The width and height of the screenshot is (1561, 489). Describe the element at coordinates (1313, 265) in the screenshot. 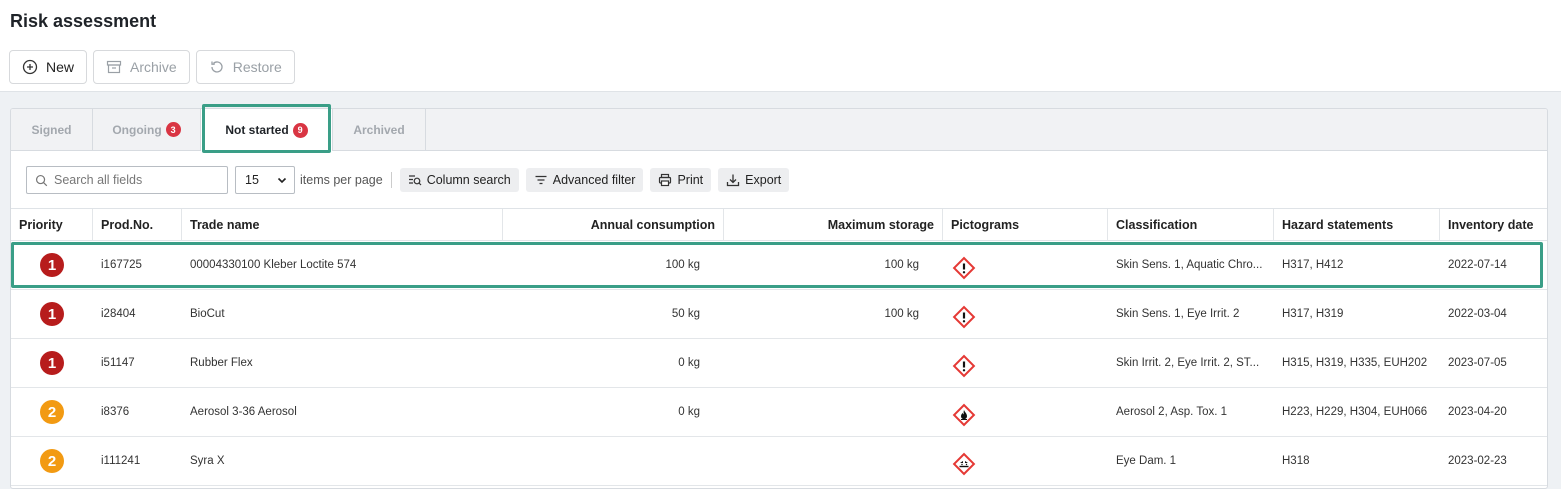

I see `hazard-statements-cell: H317, H412` at that location.